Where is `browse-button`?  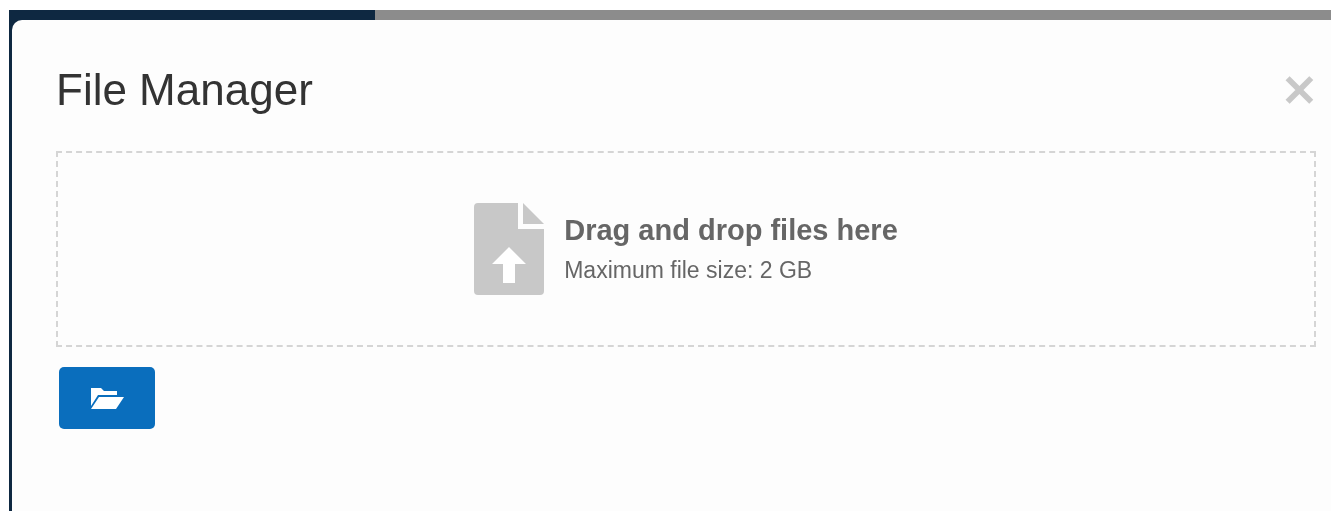 browse-button is located at coordinates (107, 398).